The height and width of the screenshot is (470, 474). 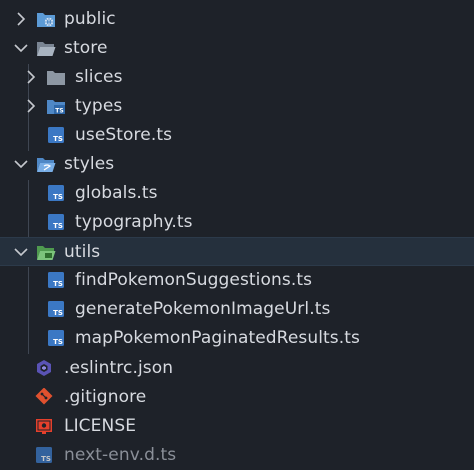 What do you see at coordinates (120, 455) in the screenshot?
I see `tree-item-label: next-env.d.ts` at bounding box center [120, 455].